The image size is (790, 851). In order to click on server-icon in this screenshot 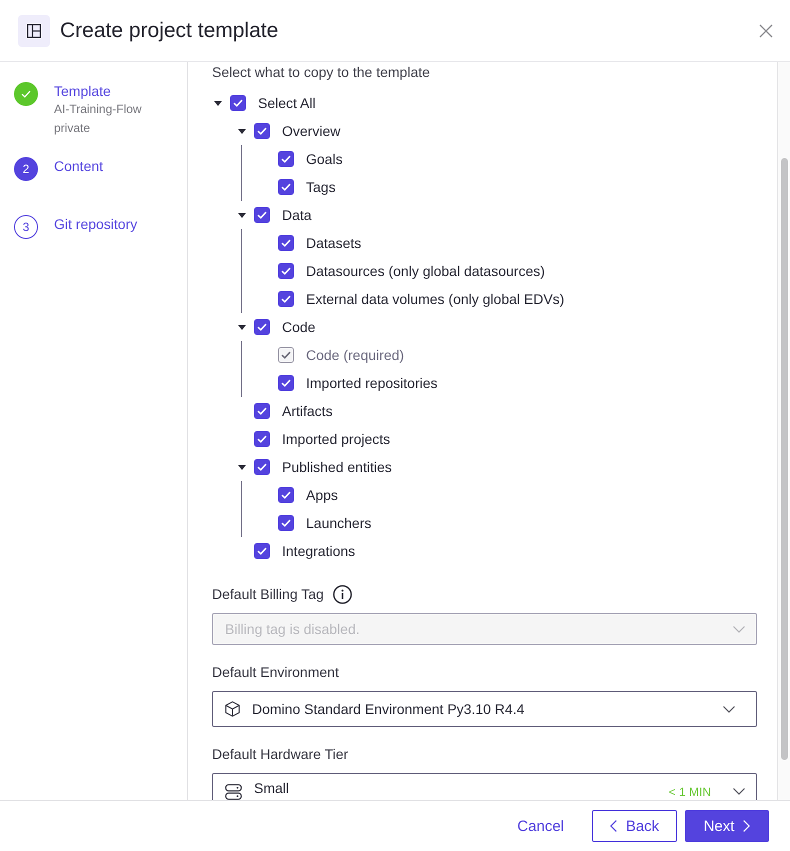, I will do `click(233, 792)`.